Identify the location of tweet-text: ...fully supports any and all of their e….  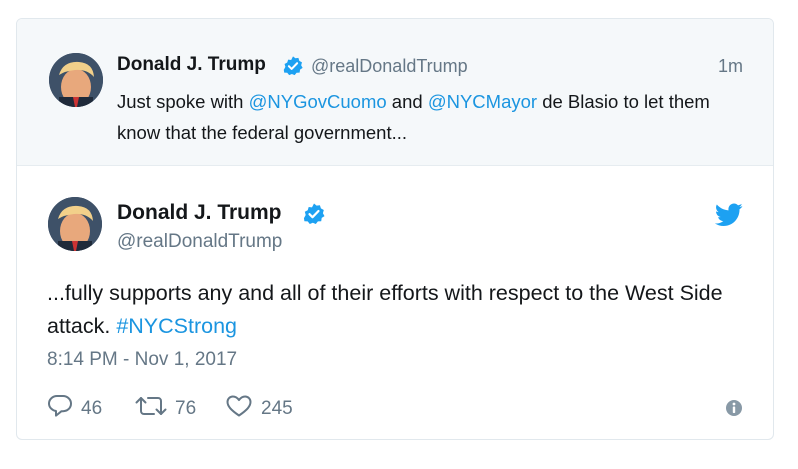
(397, 310).